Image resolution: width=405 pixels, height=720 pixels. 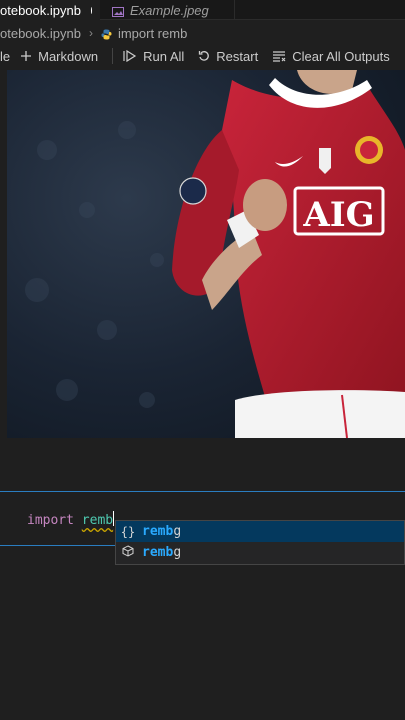 I want to click on tab-label: otebook.ipynb, so click(x=40, y=10).